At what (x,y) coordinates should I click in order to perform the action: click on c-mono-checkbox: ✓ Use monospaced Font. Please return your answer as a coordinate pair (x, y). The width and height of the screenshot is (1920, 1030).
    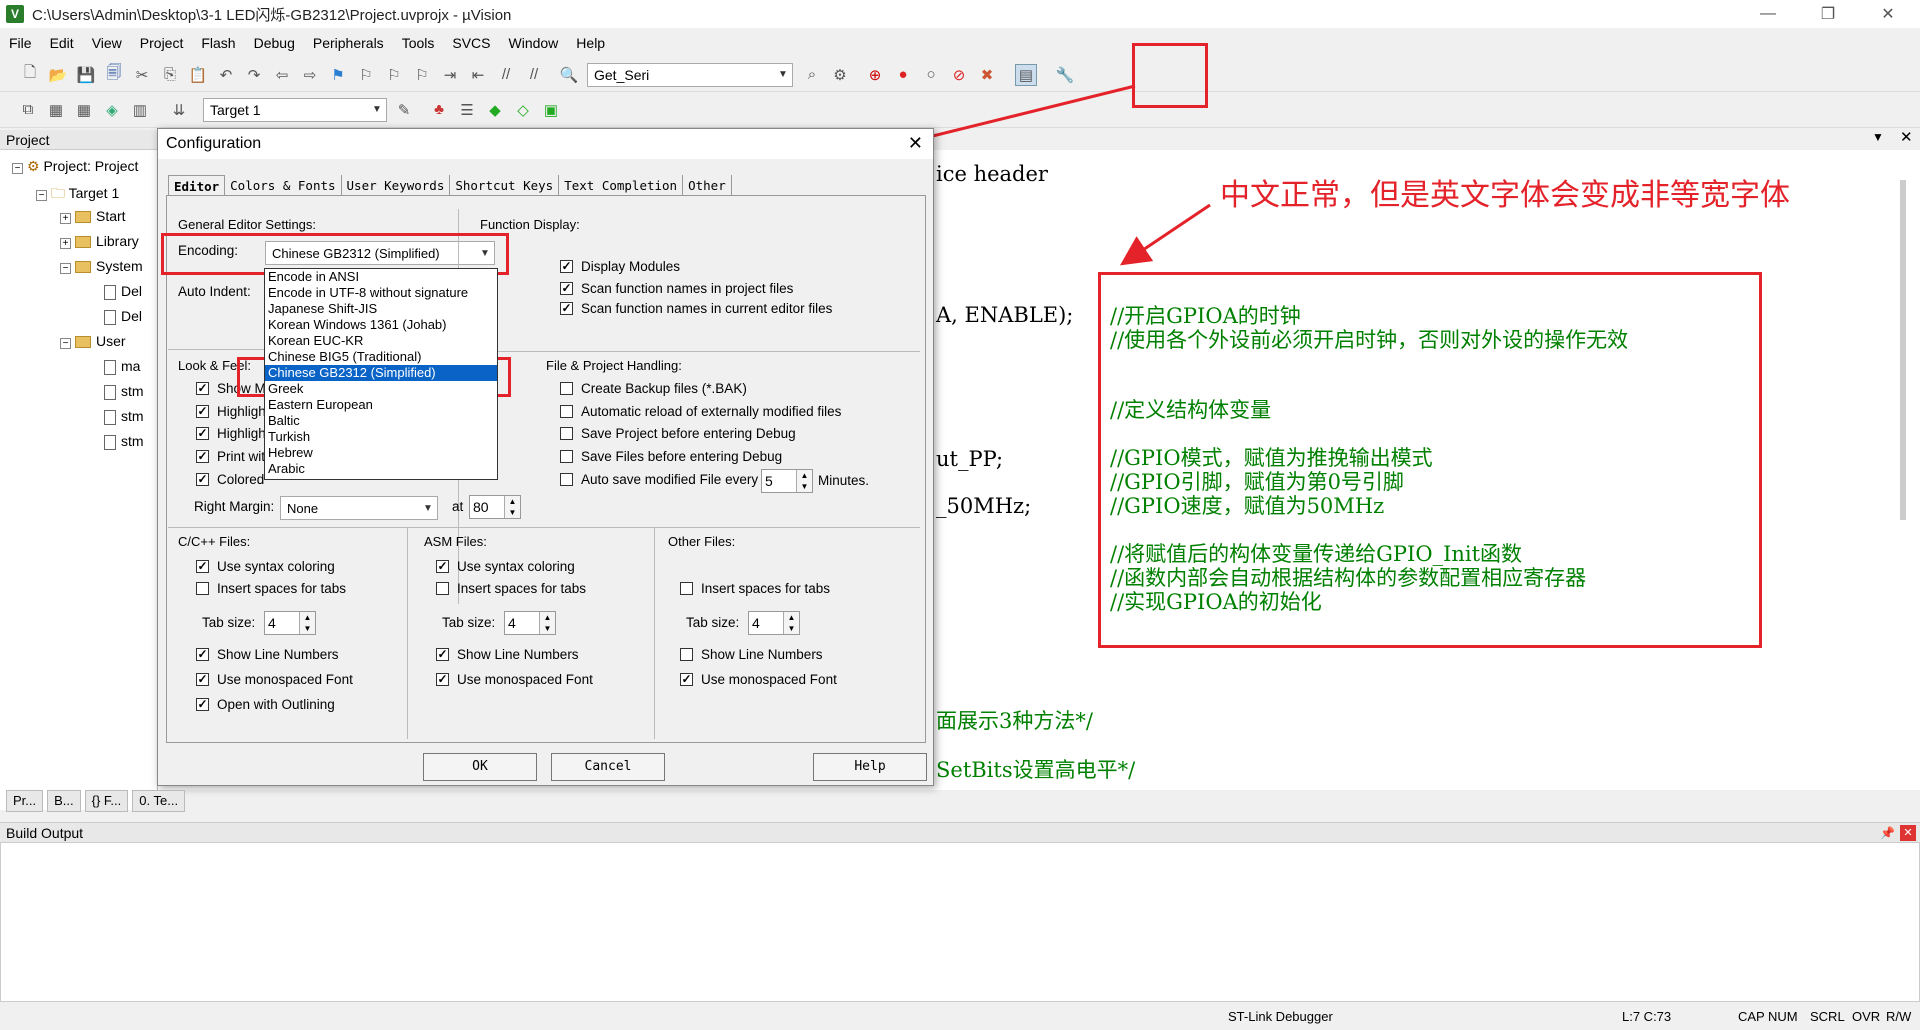
    Looking at the image, I should click on (274, 679).